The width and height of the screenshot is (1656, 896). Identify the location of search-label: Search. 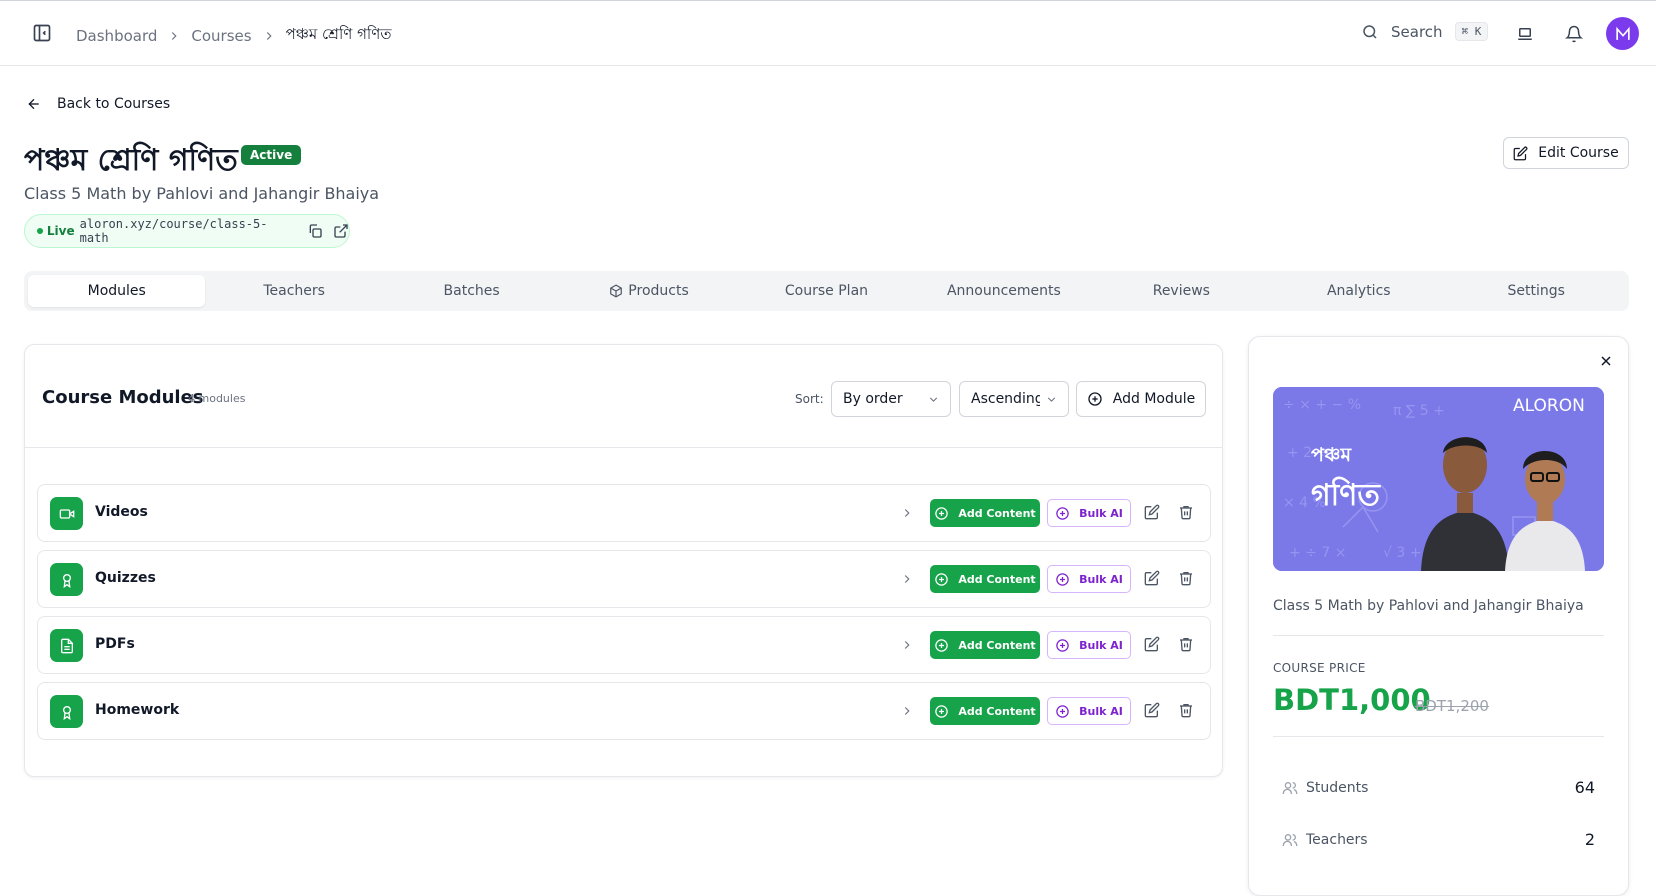
(1417, 31).